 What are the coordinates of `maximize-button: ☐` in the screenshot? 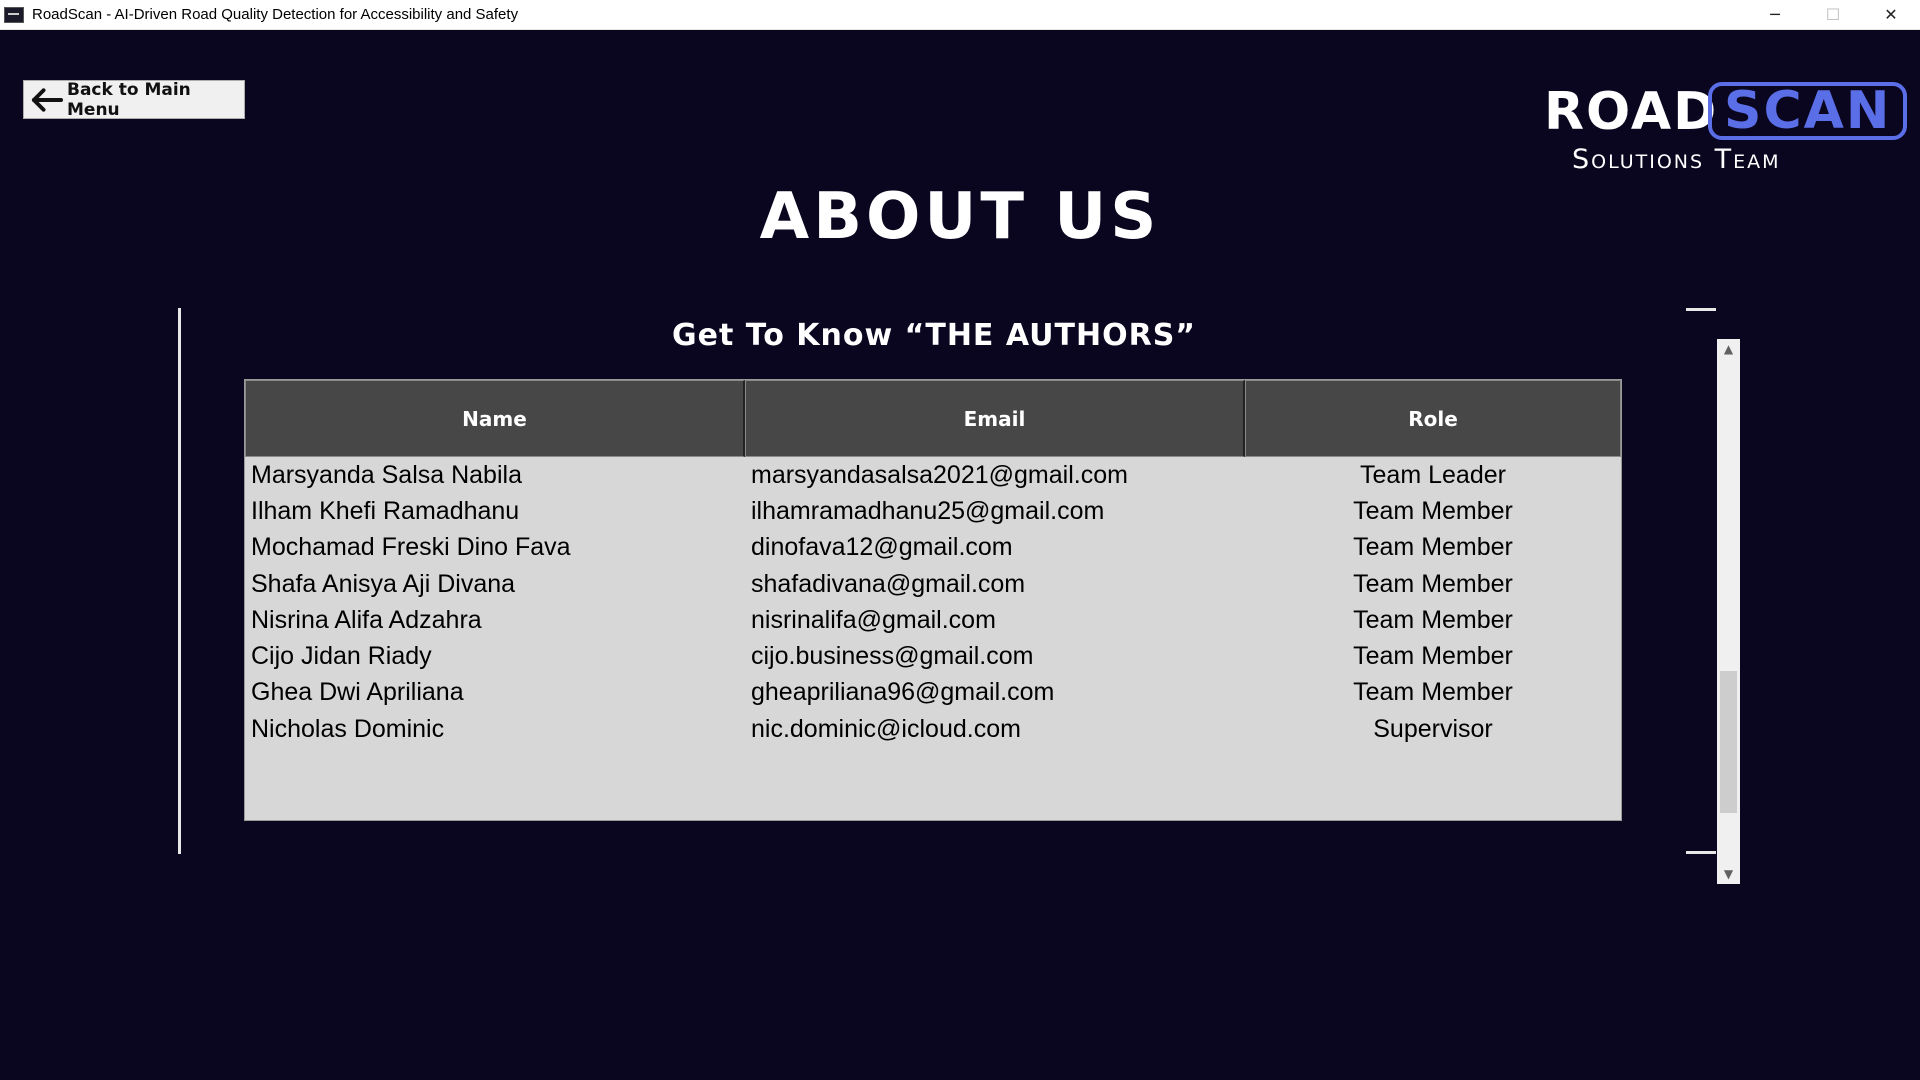 It's located at (1833, 14).